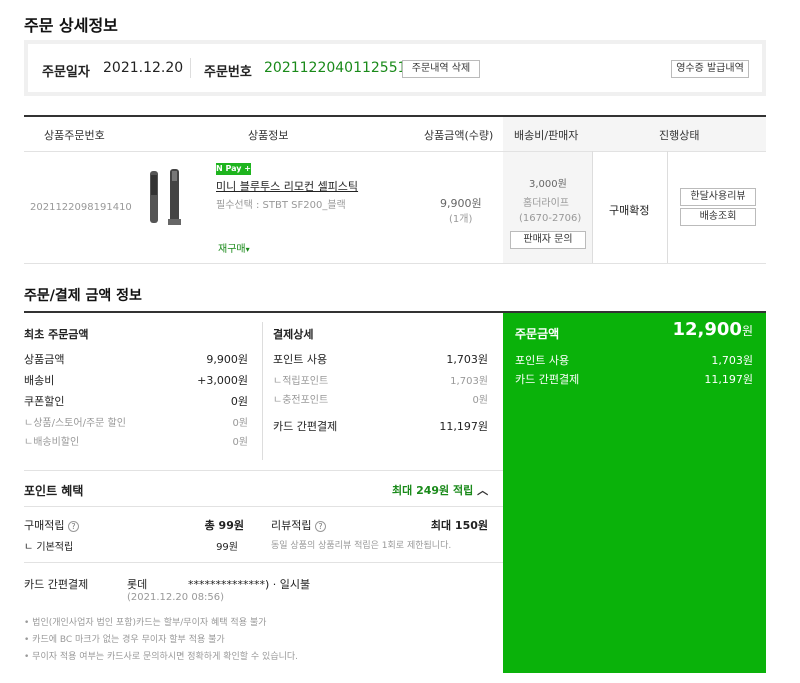 The width and height of the screenshot is (800, 683). What do you see at coordinates (234, 247) in the screenshot?
I see `rebuy-link: 재구매▾` at bounding box center [234, 247].